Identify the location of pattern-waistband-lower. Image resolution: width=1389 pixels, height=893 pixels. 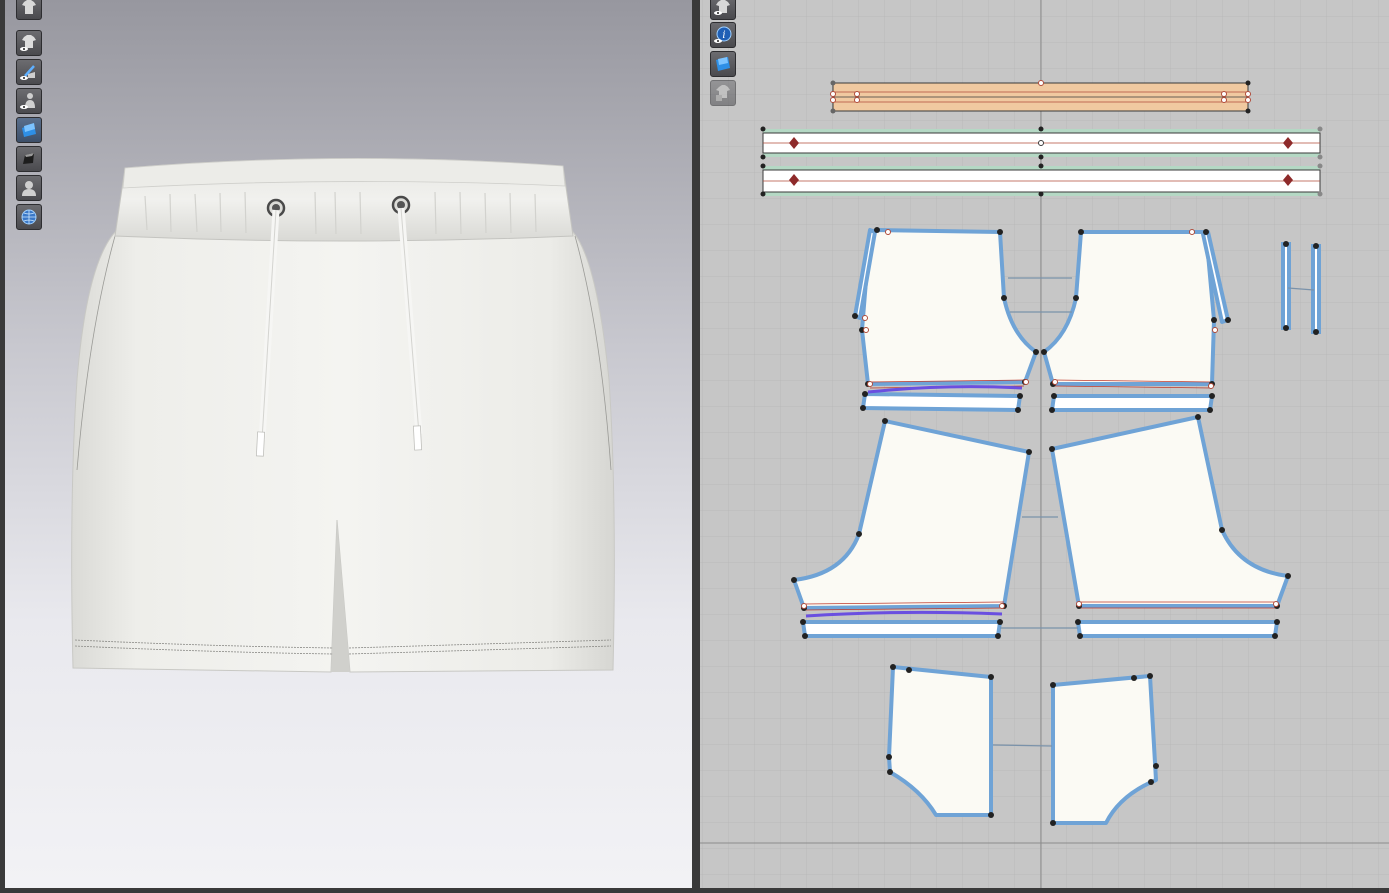
(1041, 180).